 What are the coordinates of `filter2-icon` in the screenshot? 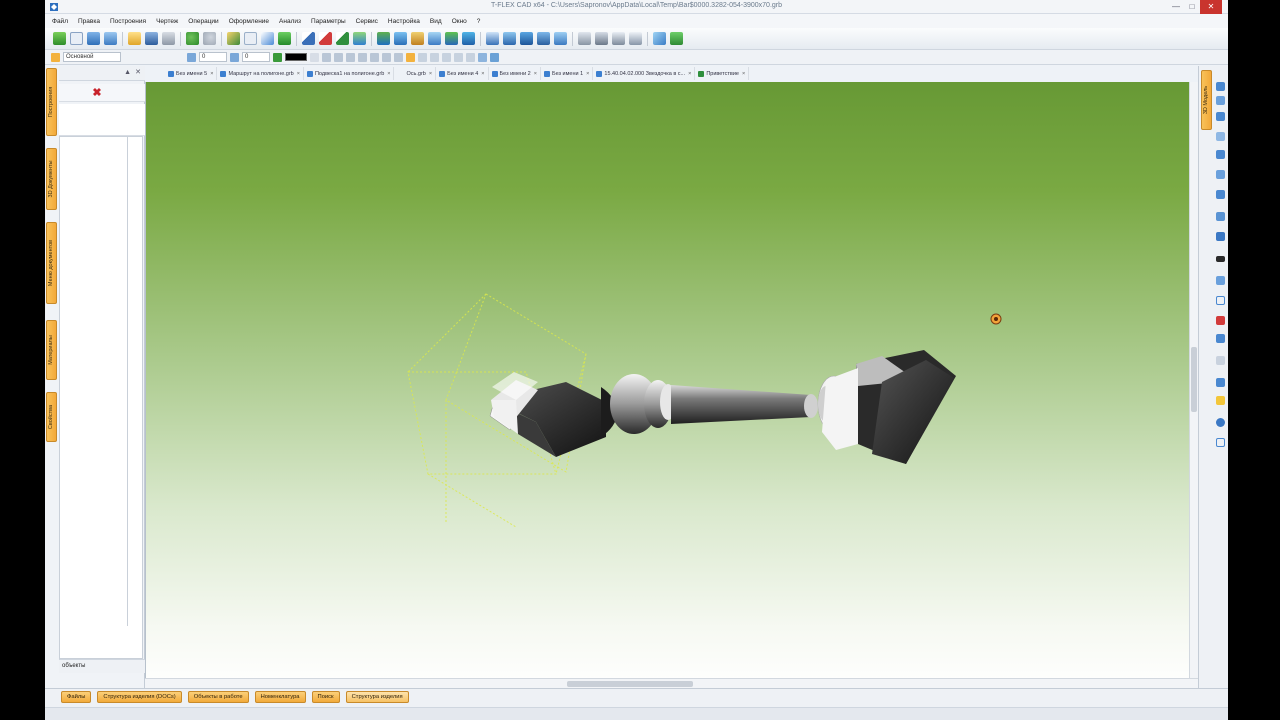 It's located at (434, 57).